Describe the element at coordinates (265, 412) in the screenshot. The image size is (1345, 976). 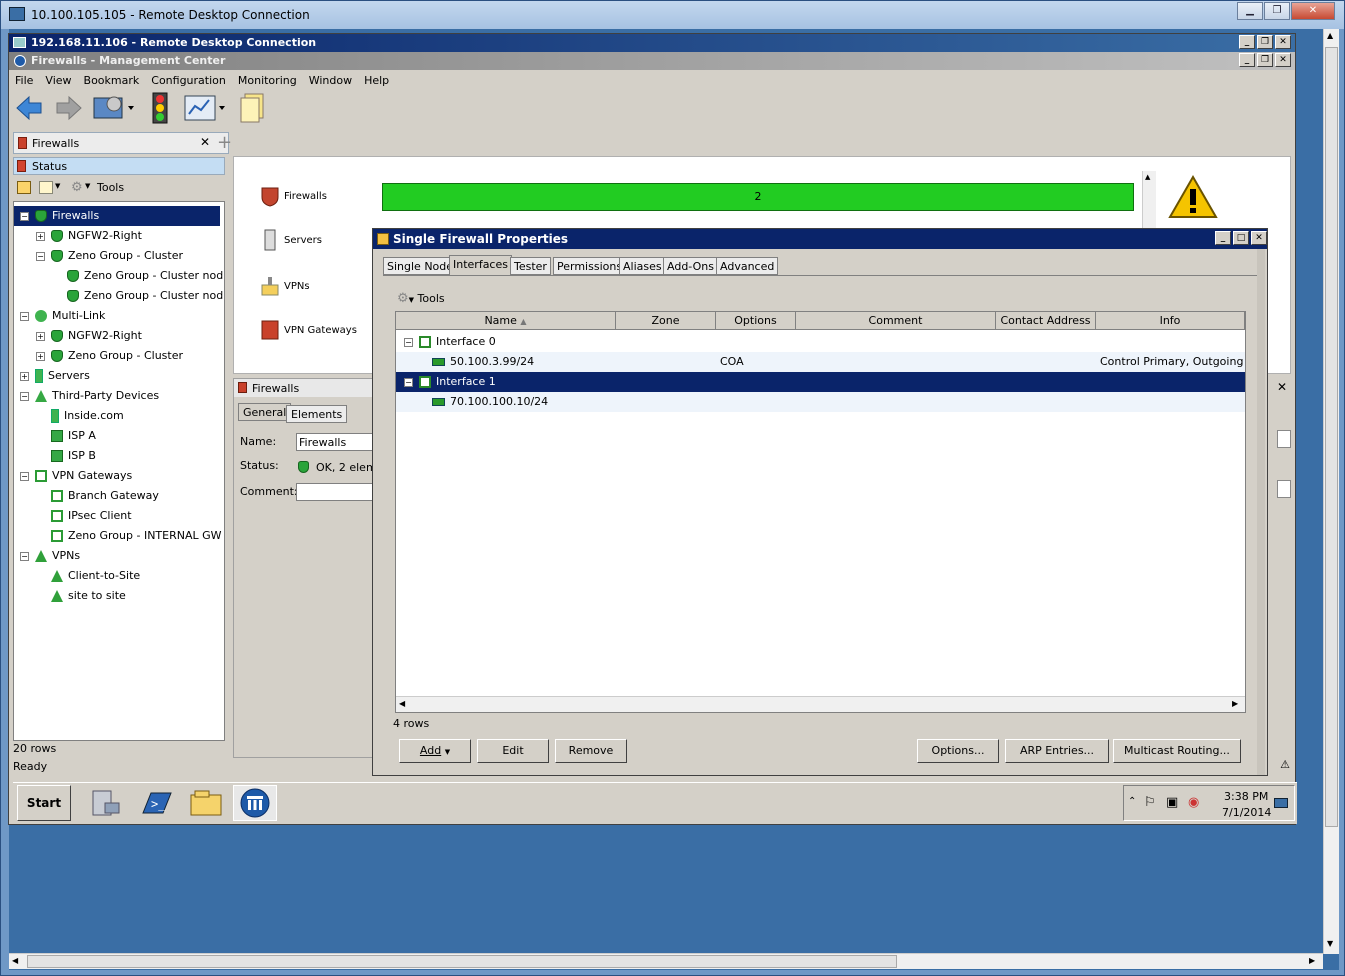
I see `props-tab-general: General` at that location.